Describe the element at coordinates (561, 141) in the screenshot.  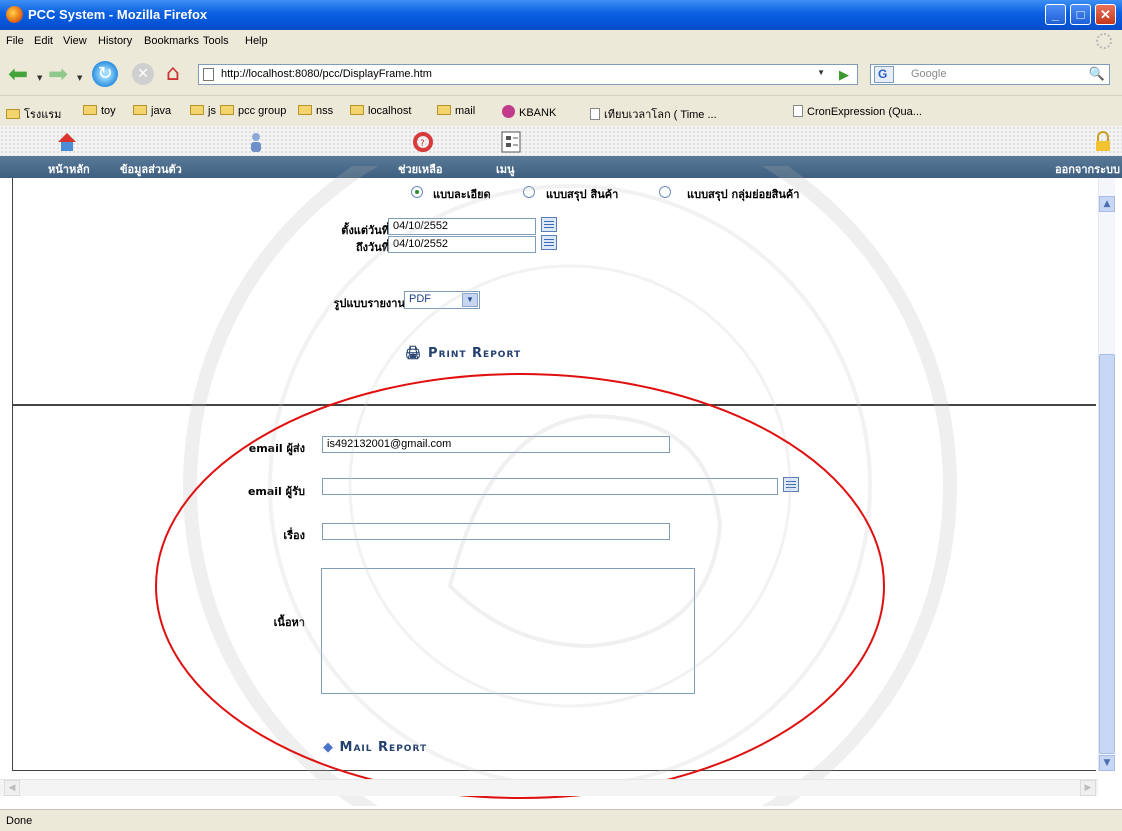
I see `app-icon-strip: ?` at that location.